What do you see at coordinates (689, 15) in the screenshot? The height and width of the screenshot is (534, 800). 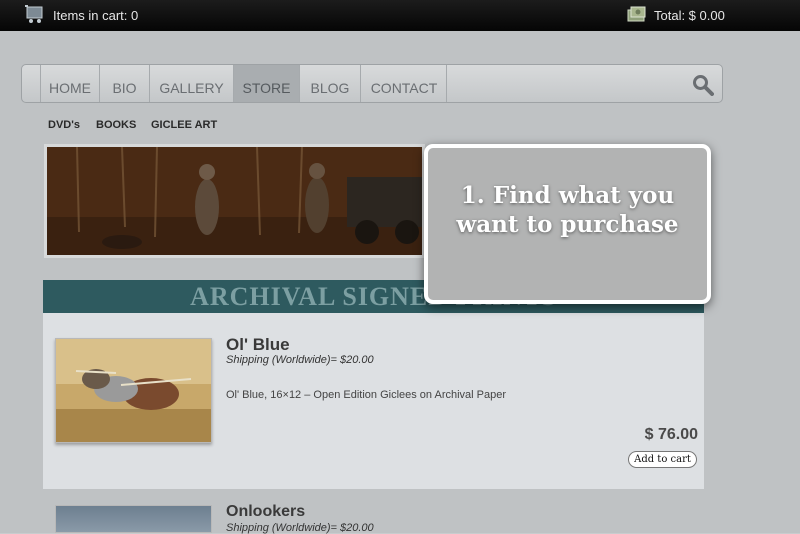 I see `cart-total-label: Total: $ 0.00` at bounding box center [689, 15].